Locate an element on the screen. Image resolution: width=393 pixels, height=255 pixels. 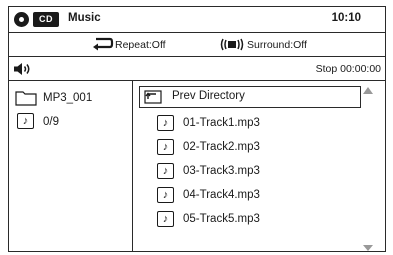
track-name: 02-Track2.mp3 is located at coordinates (221, 147).